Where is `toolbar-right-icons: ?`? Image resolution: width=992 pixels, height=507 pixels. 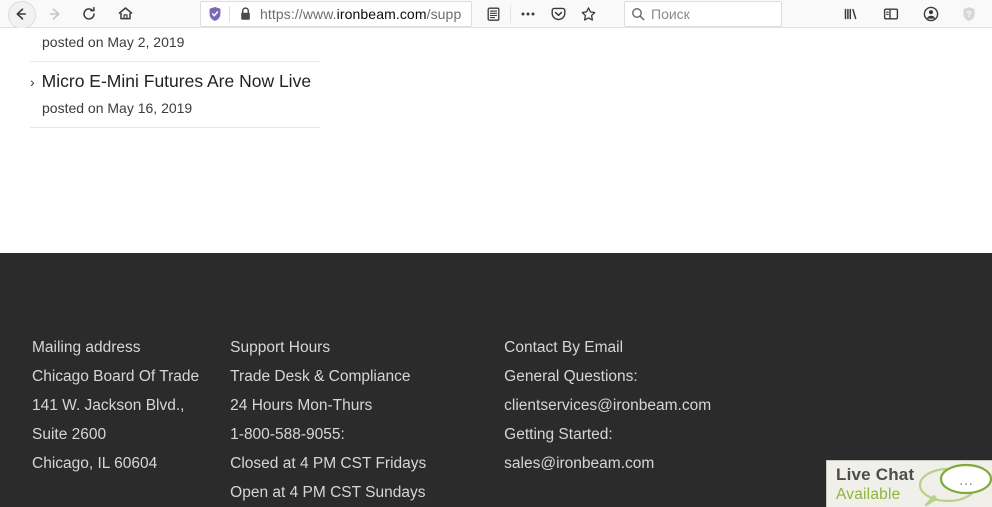 toolbar-right-icons: ? is located at coordinates (913, 14).